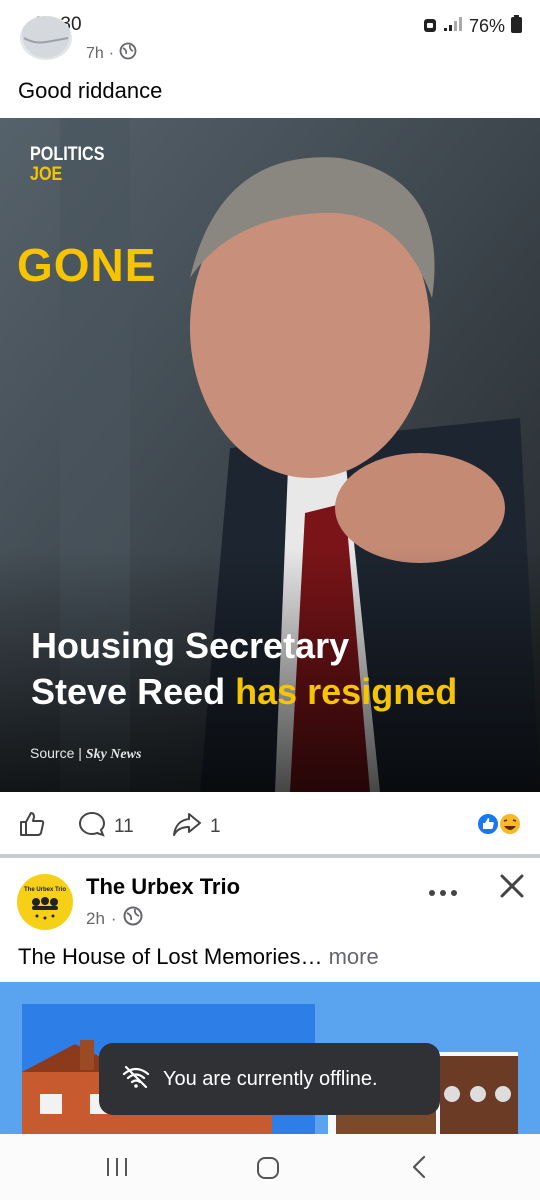 Image resolution: width=540 pixels, height=1200 pixels. I want to click on post-header-2: The Urbex Trio The Urbex Trio 2h ·, so click(270, 898).